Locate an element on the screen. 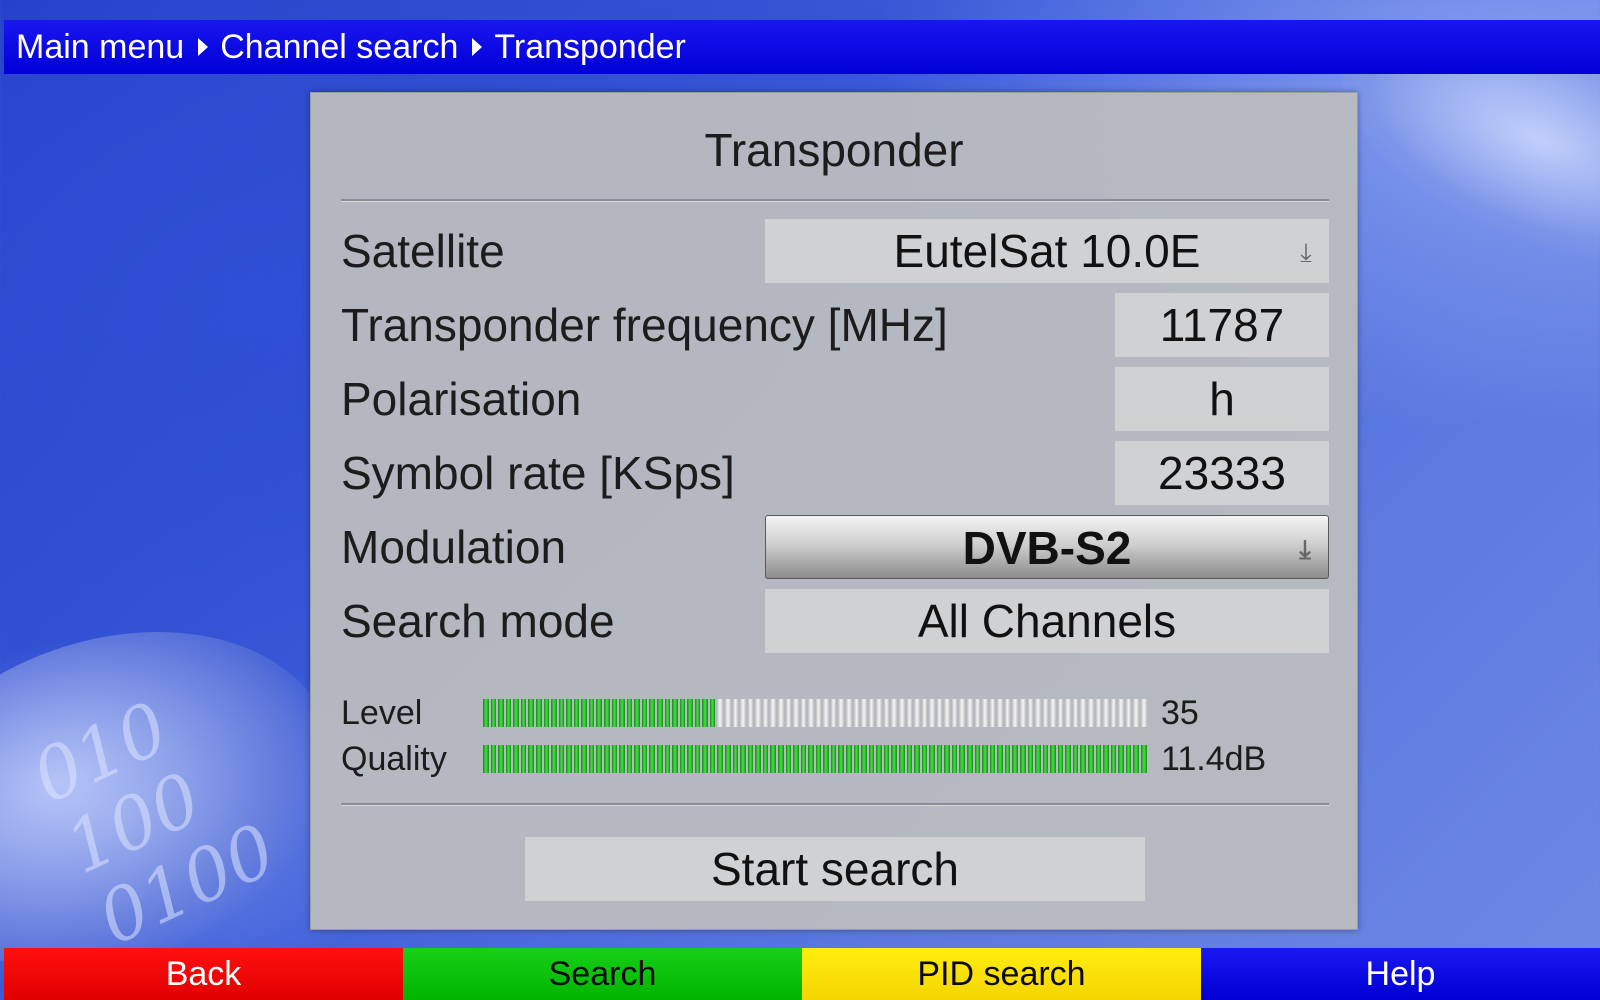  breadcrumb: Main menu Channel search Transponder is located at coordinates (802, 47).